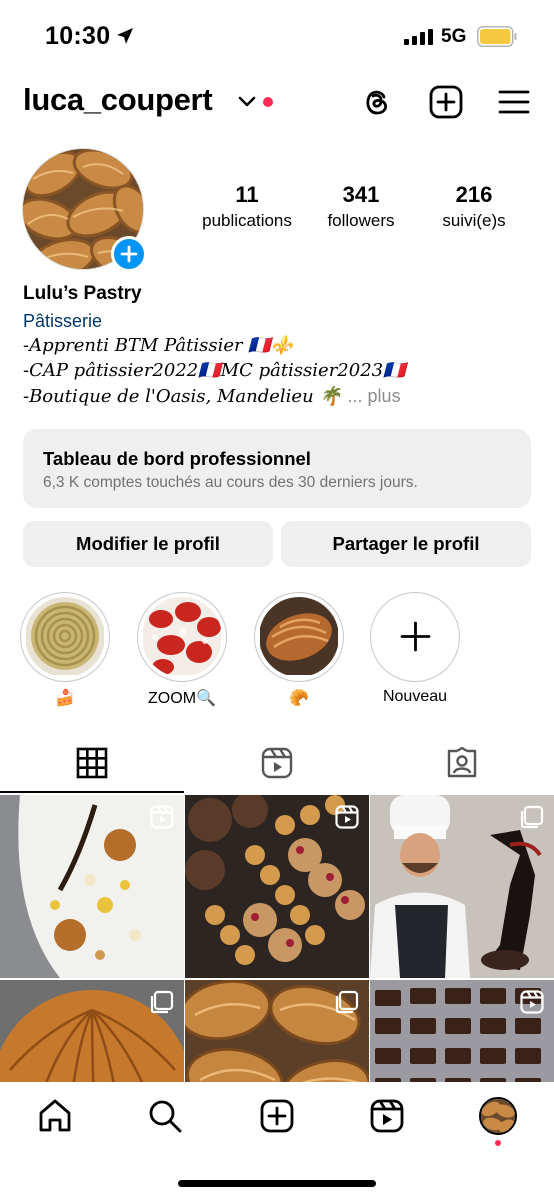 The width and height of the screenshot is (554, 1200). I want to click on location-arrow-icon, so click(125, 36).